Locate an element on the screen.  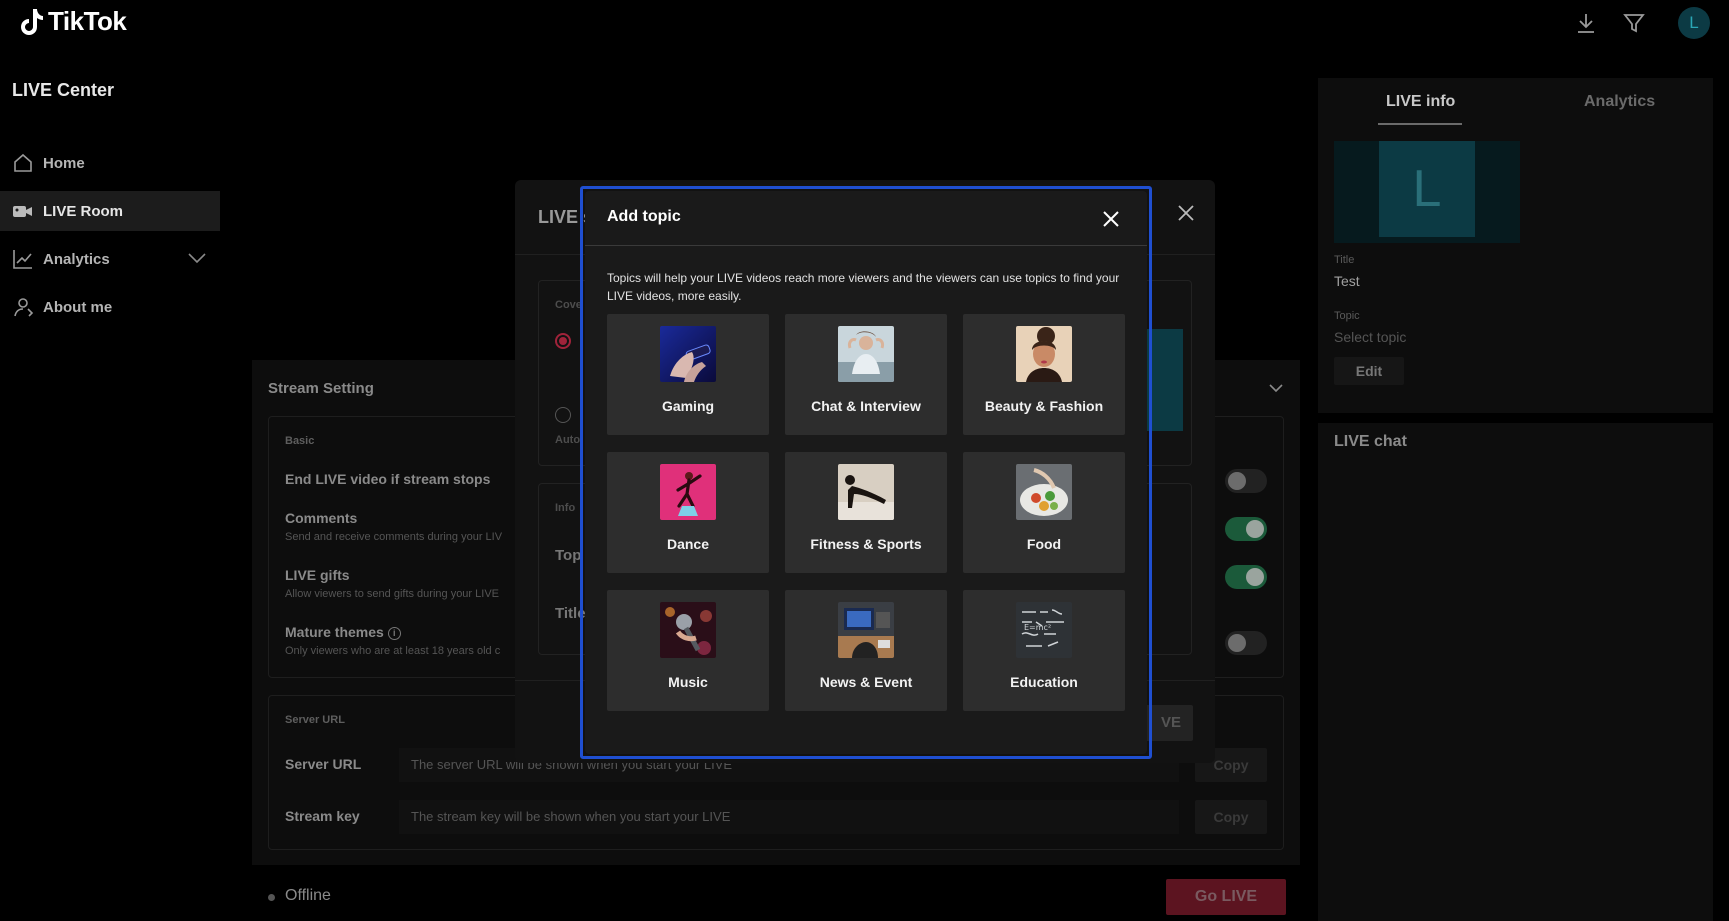
video-camera-icon is located at coordinates (22, 211).